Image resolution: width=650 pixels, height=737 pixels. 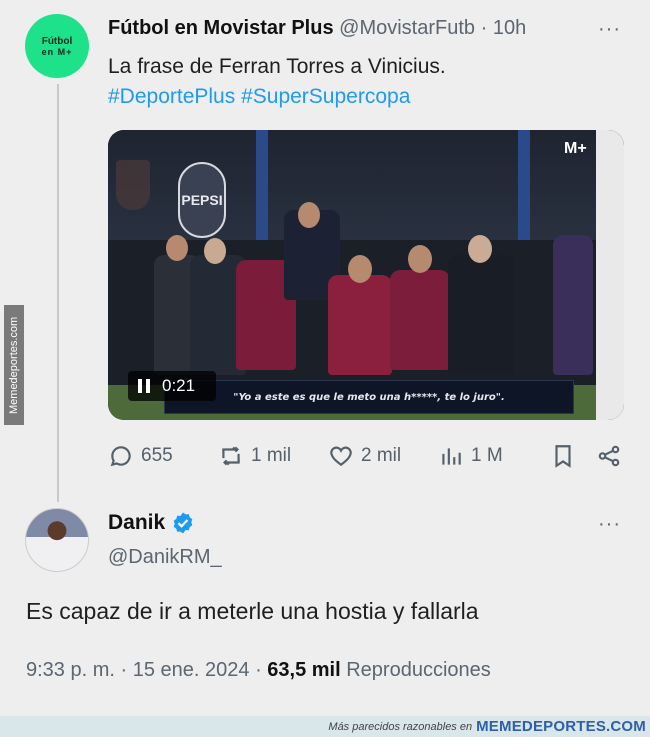 What do you see at coordinates (140, 456) in the screenshot?
I see `reply-button: 655` at bounding box center [140, 456].